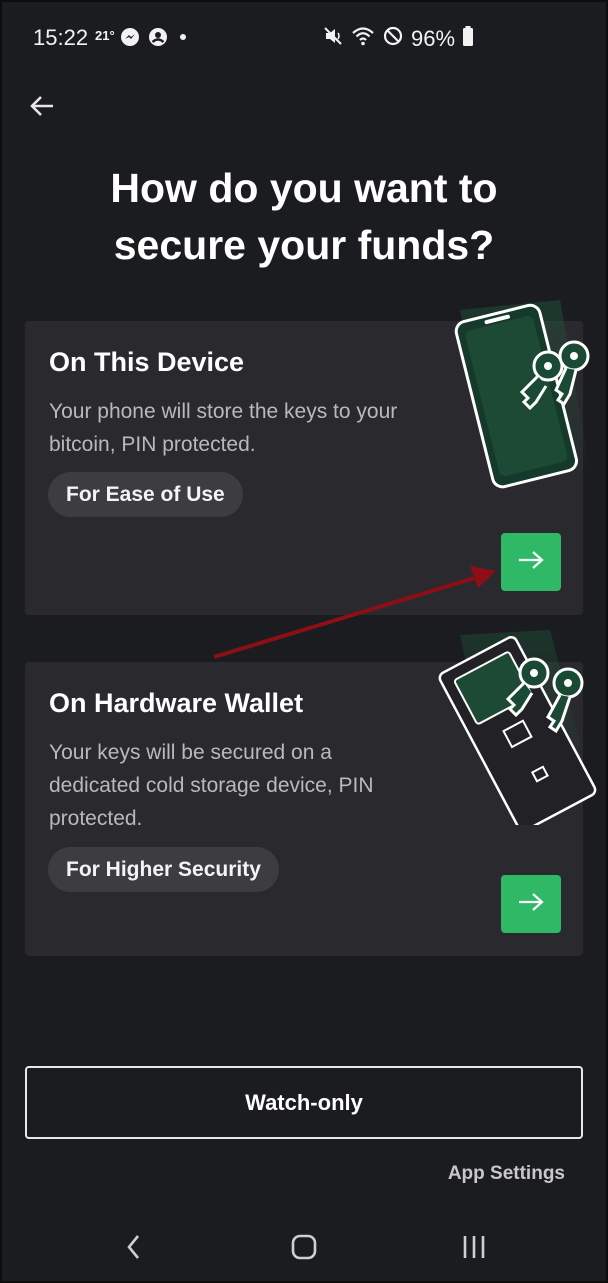 This screenshot has height=1283, width=608. I want to click on phone-with-keys-icon, so click(520, 392).